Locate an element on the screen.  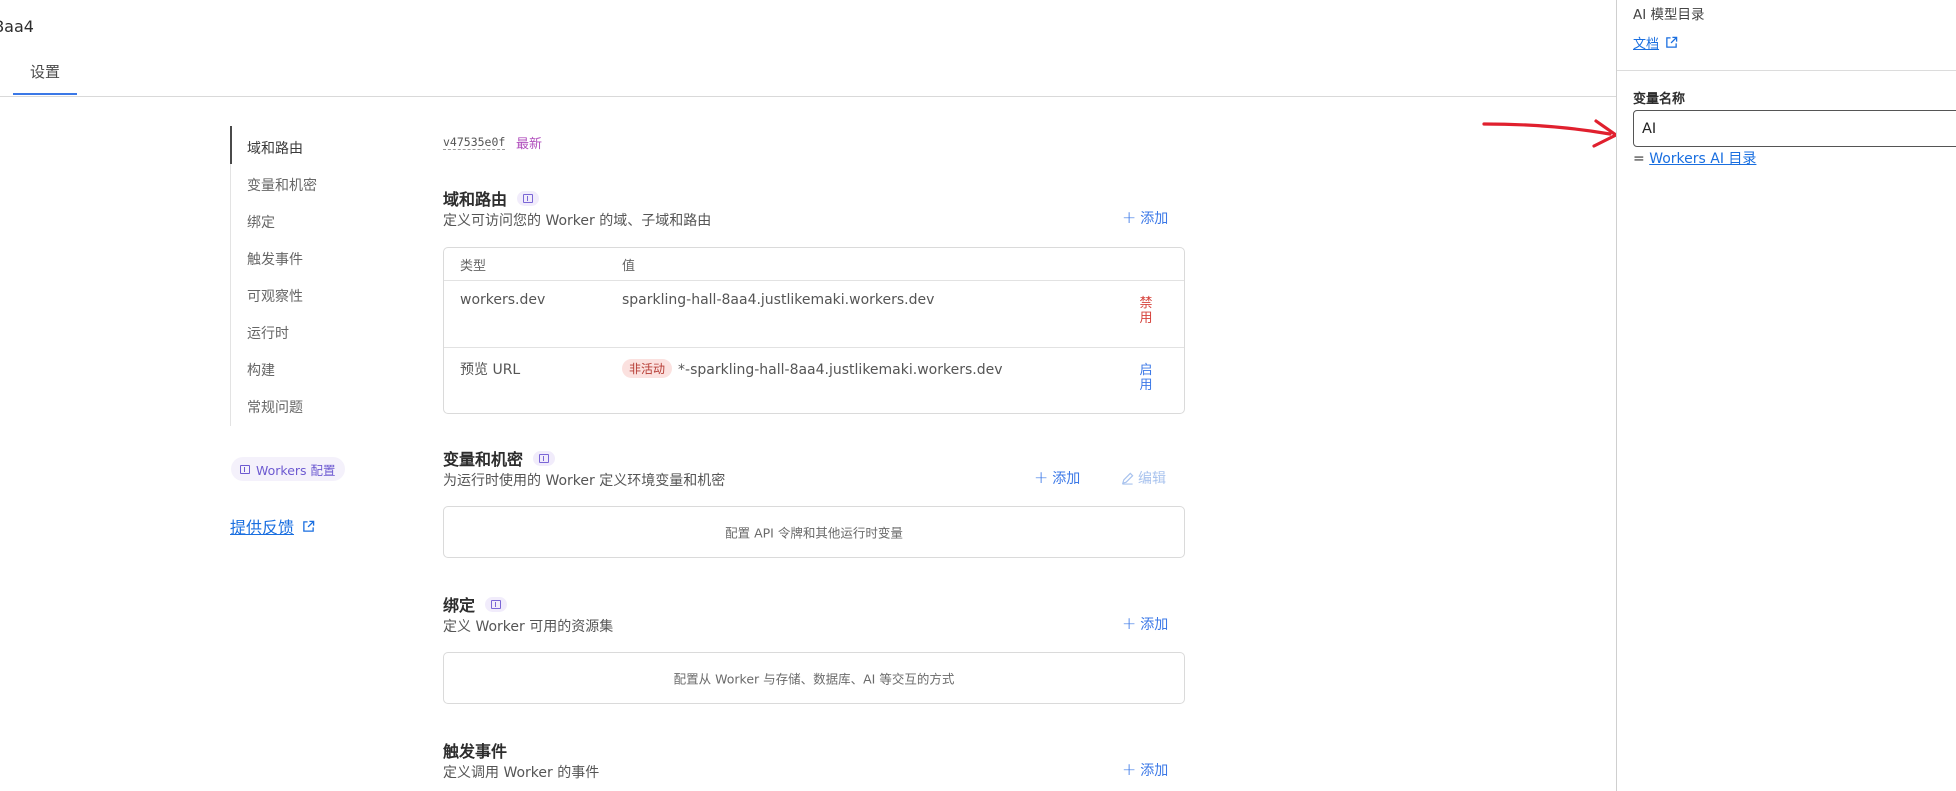
variable-name-label: 变量名称 is located at coordinates (1659, 99).